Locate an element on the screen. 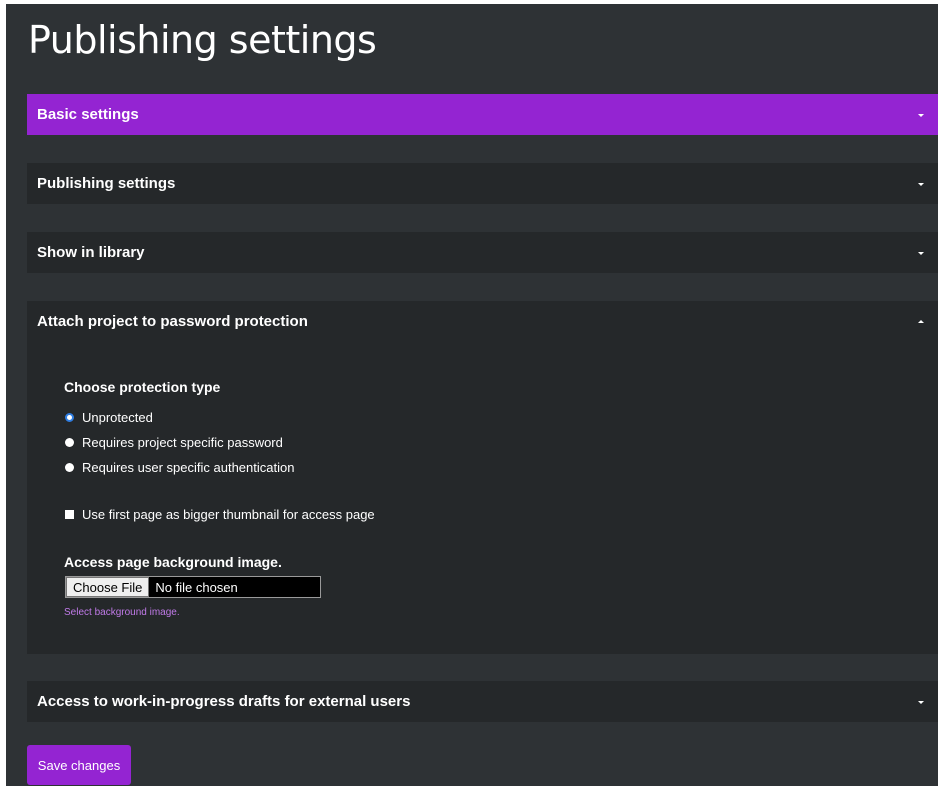 The width and height of the screenshot is (938, 786). accordion-label: Show in library is located at coordinates (91, 252).